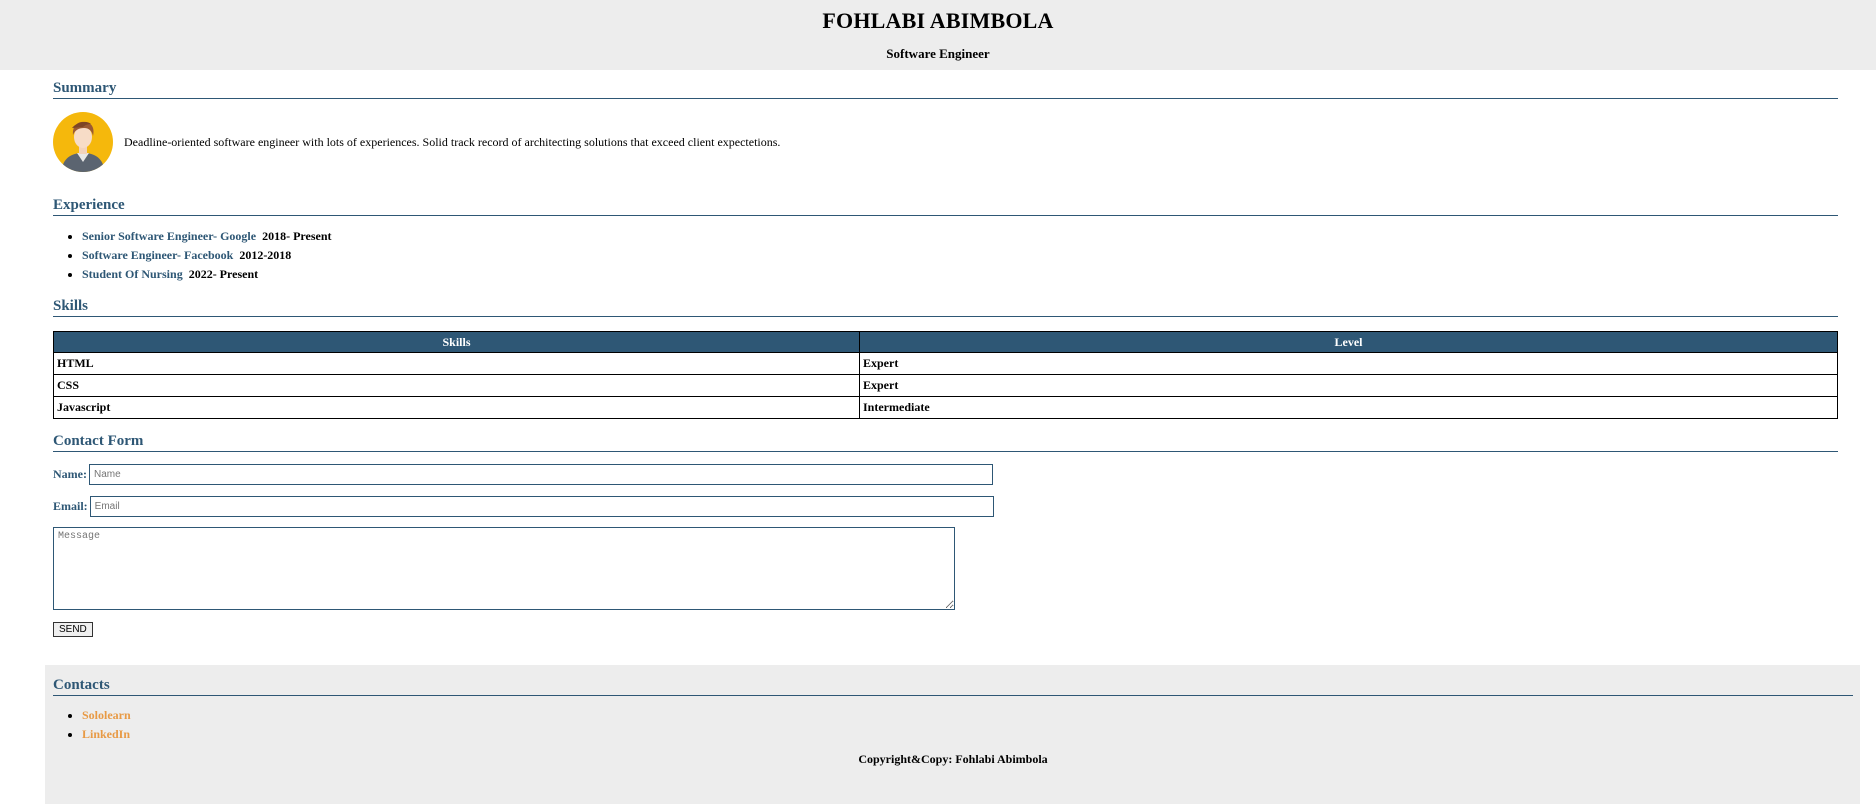 Image resolution: width=1876 pixels, height=804 pixels. What do you see at coordinates (541, 506) in the screenshot?
I see `email-field` at bounding box center [541, 506].